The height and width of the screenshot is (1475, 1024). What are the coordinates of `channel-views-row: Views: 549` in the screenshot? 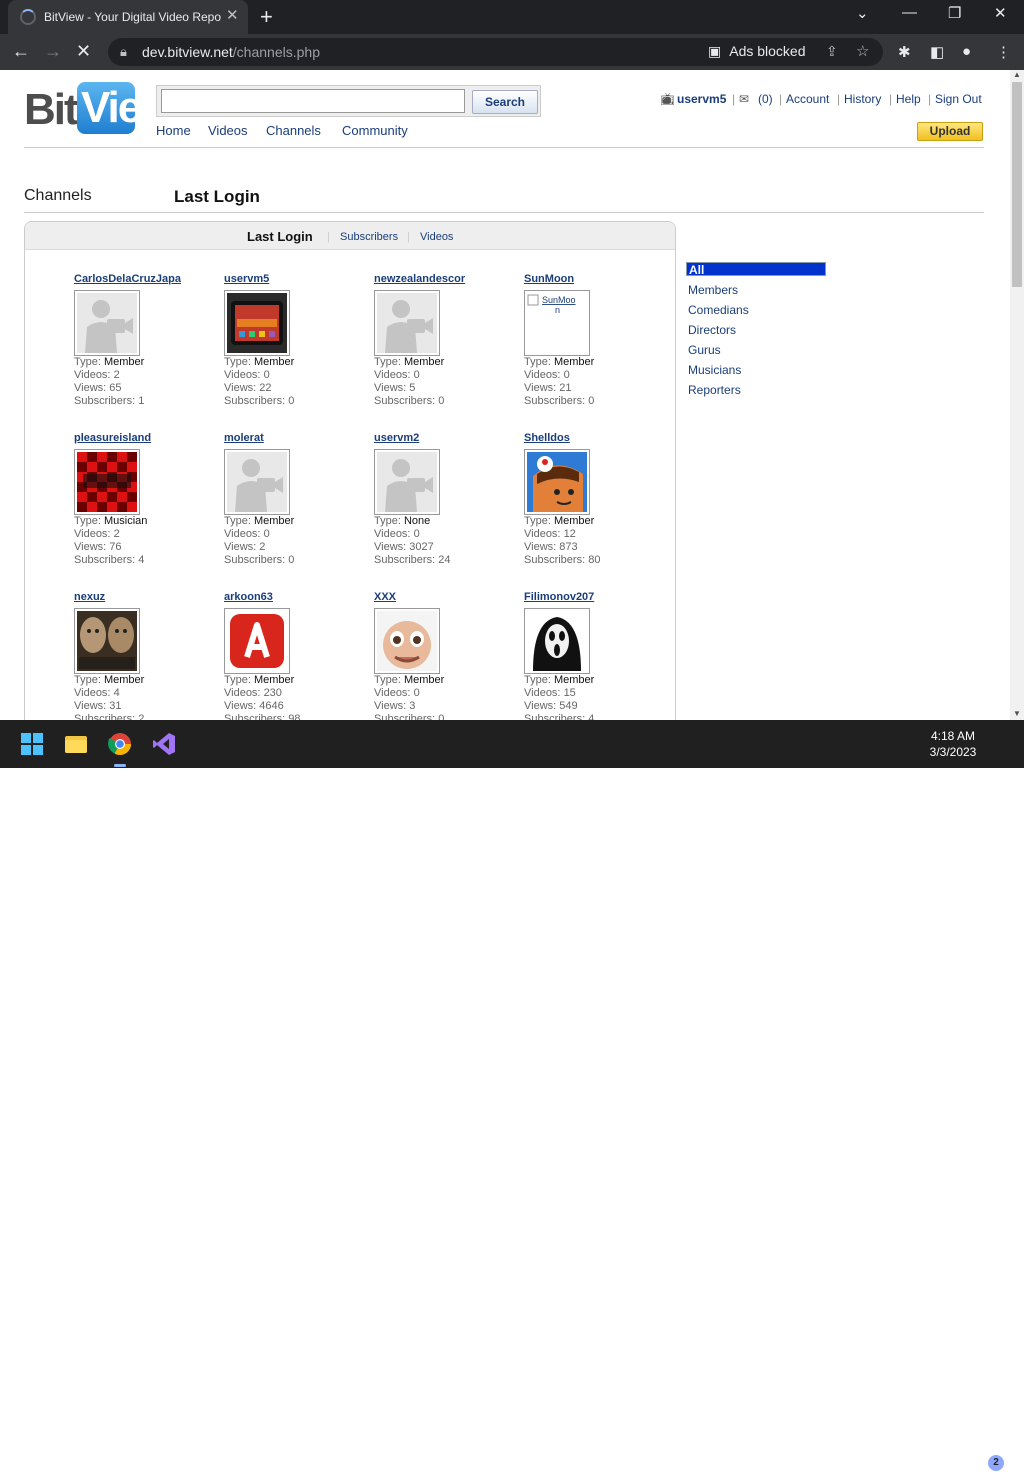 It's located at (551, 706).